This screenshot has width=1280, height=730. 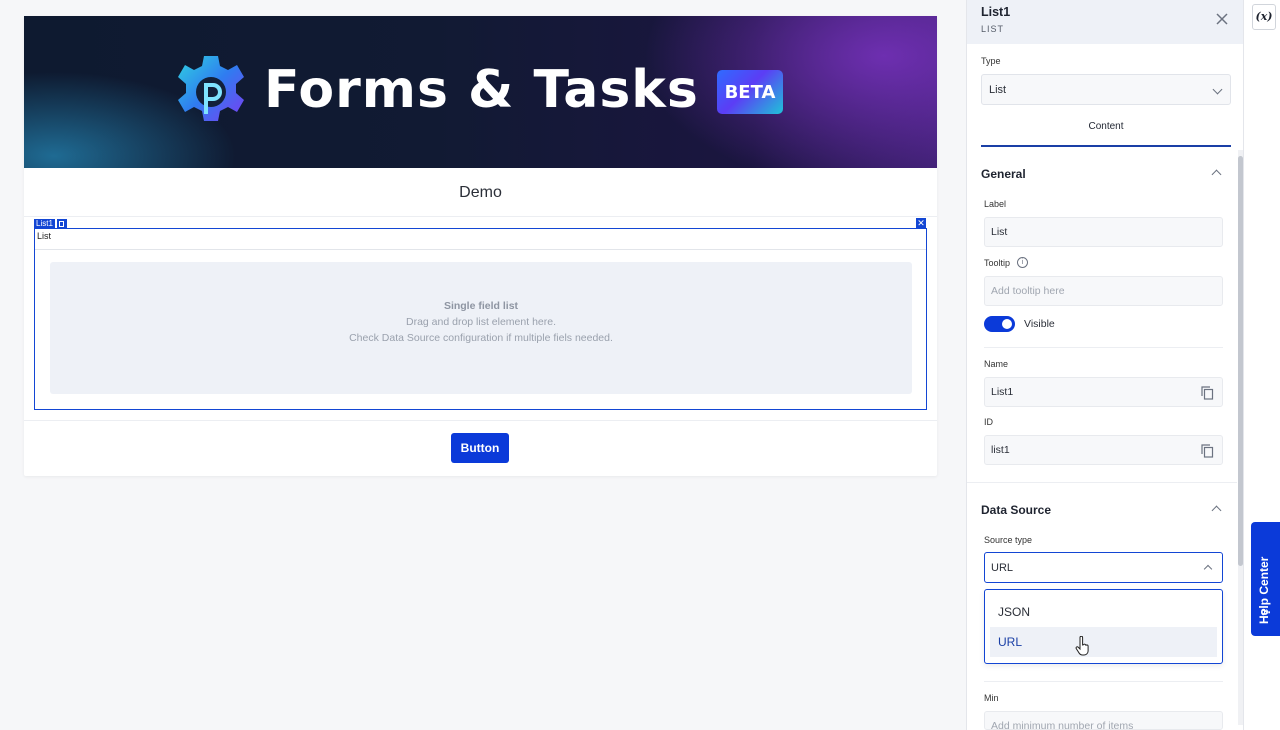 What do you see at coordinates (996, 12) in the screenshot?
I see `panel-title: List1` at bounding box center [996, 12].